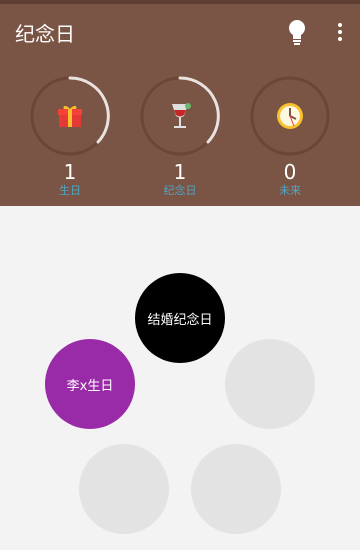 The image size is (360, 550). I want to click on stat-birthday: 1 生日, so click(70, 135).